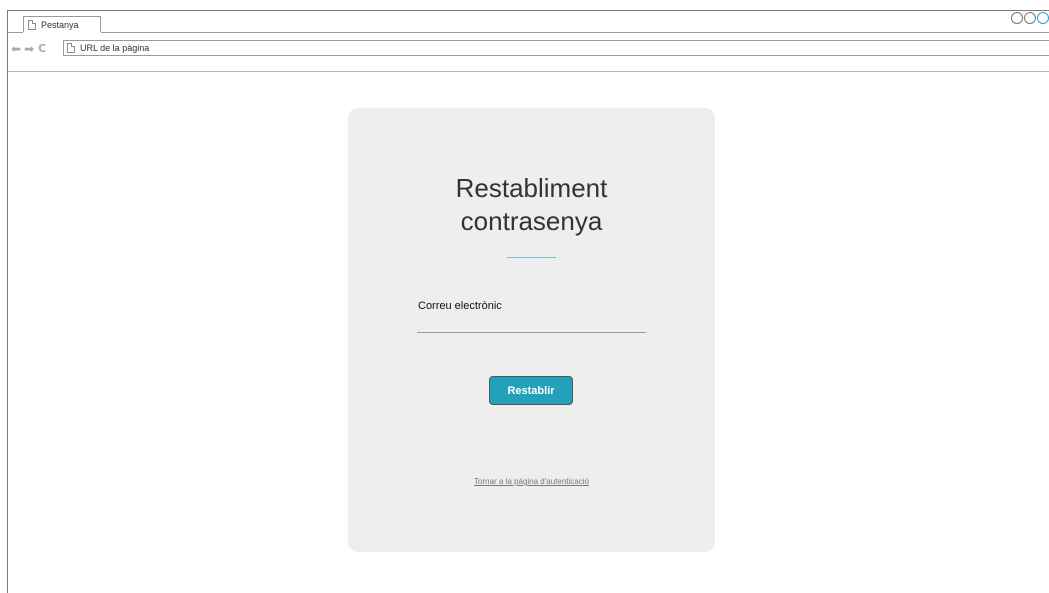  I want to click on window-controls, so click(1030, 18).